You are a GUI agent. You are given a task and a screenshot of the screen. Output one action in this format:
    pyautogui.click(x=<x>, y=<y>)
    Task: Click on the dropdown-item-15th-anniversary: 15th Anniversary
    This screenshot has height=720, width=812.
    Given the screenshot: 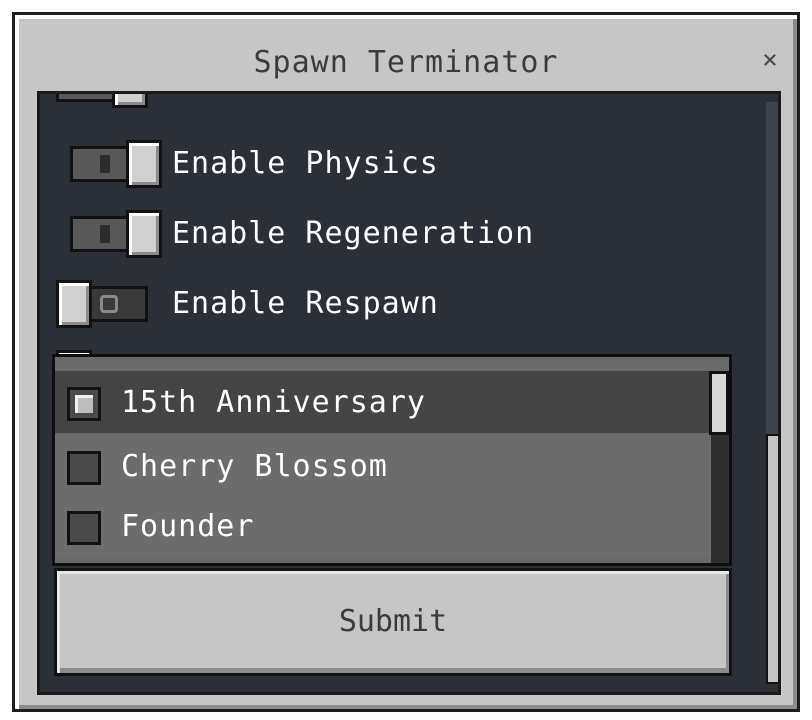 What is the action you would take?
    pyautogui.click(x=385, y=402)
    